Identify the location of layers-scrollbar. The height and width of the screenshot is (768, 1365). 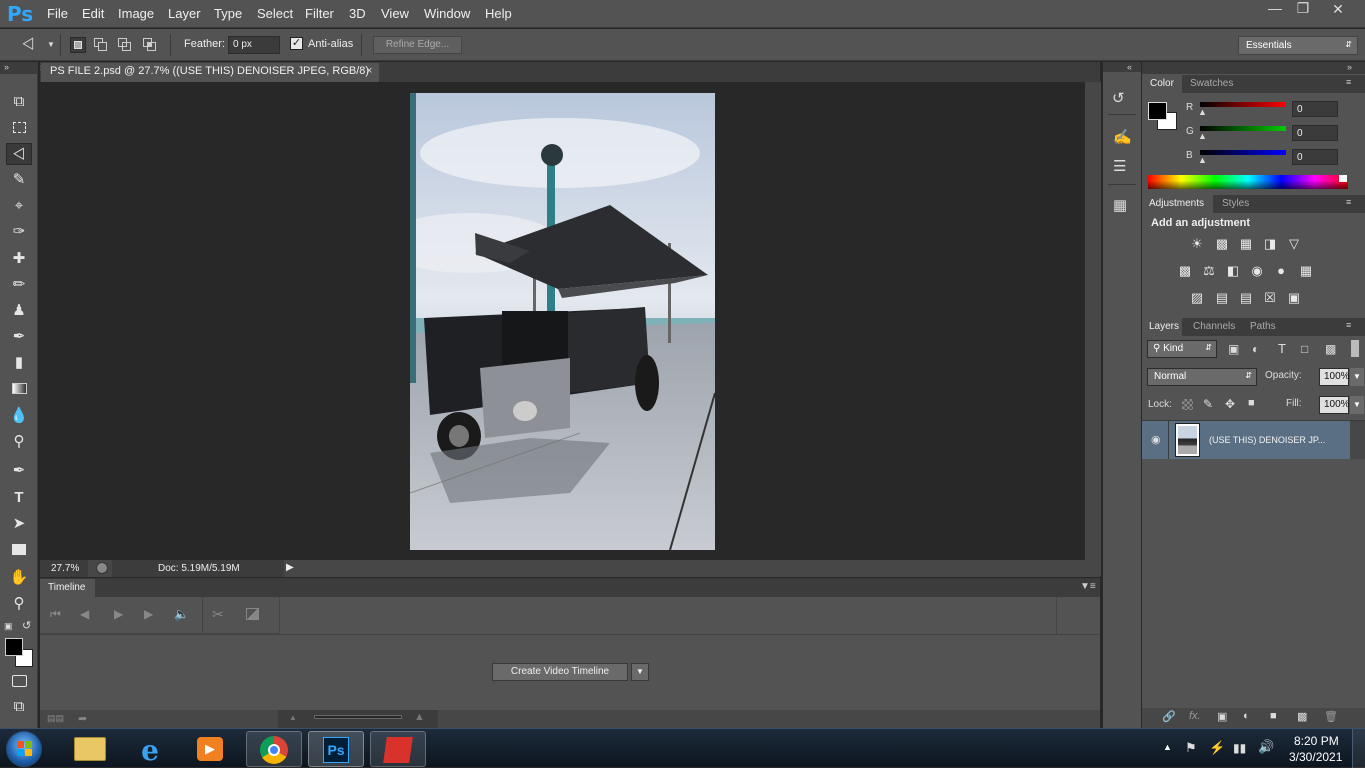
(1357, 440).